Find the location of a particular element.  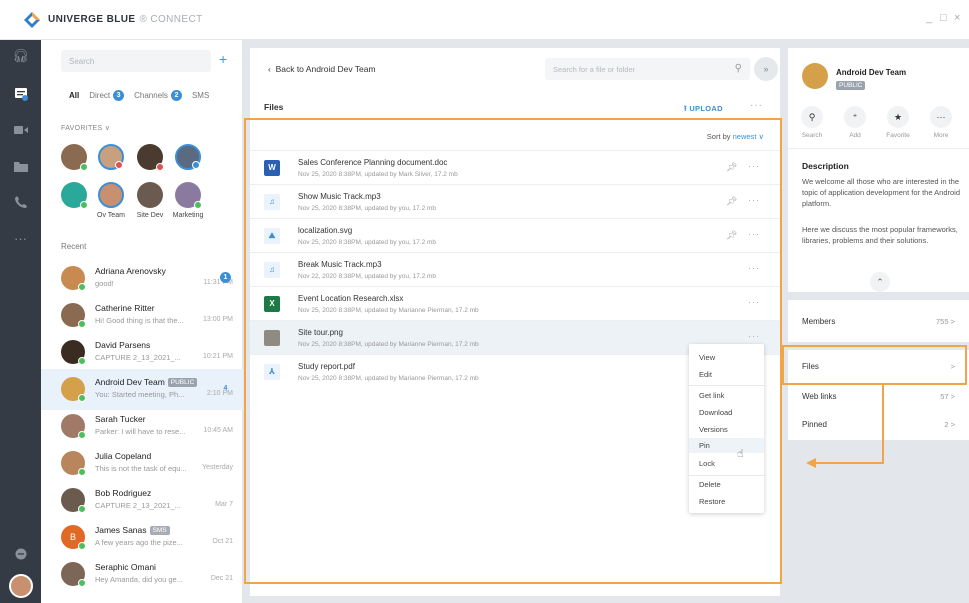

expand-description-button: ⌃ is located at coordinates (880, 282).